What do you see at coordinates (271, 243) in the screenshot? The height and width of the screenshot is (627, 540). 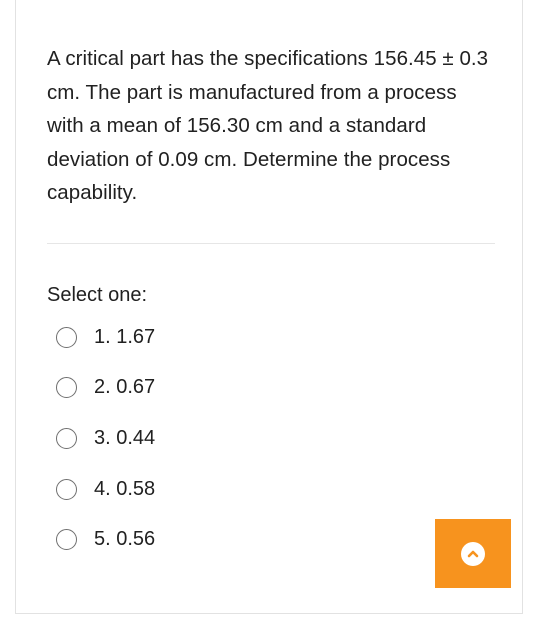 I see `divider` at bounding box center [271, 243].